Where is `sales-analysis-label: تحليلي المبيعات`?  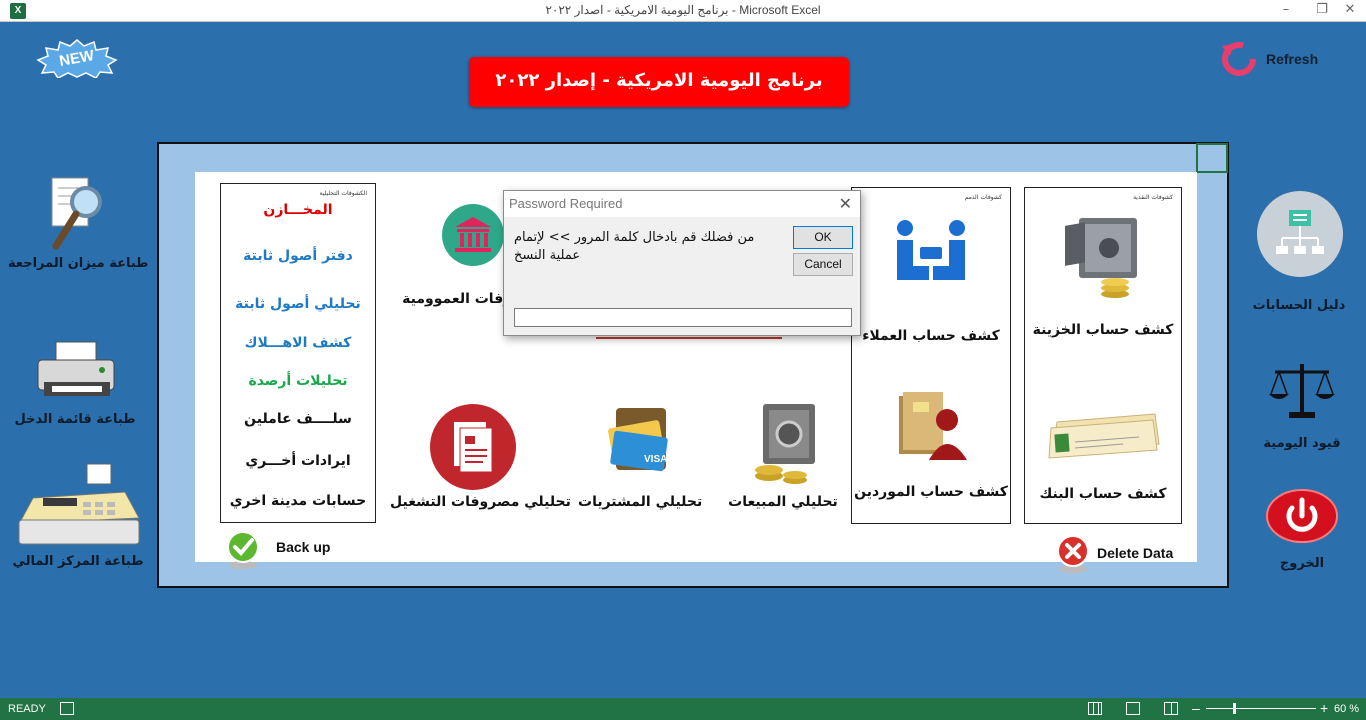
sales-analysis-label: تحليلي المبيعات is located at coordinates (783, 502).